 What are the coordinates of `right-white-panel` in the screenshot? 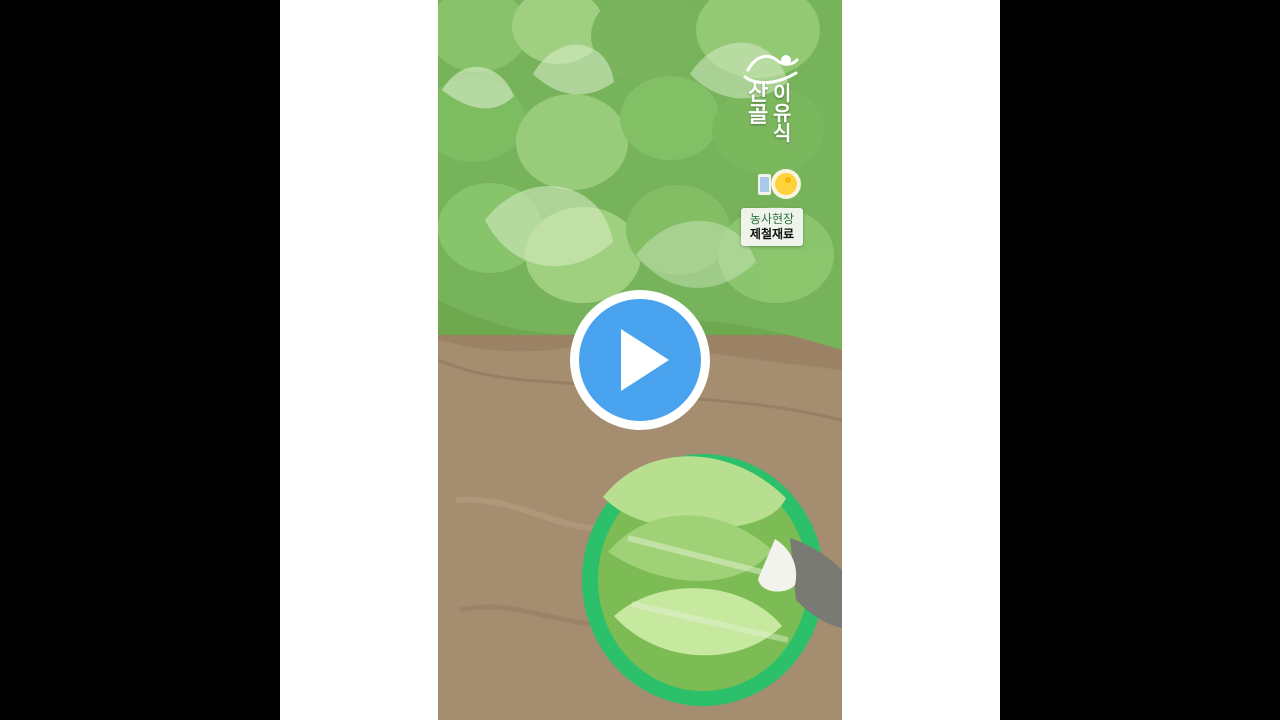 It's located at (921, 360).